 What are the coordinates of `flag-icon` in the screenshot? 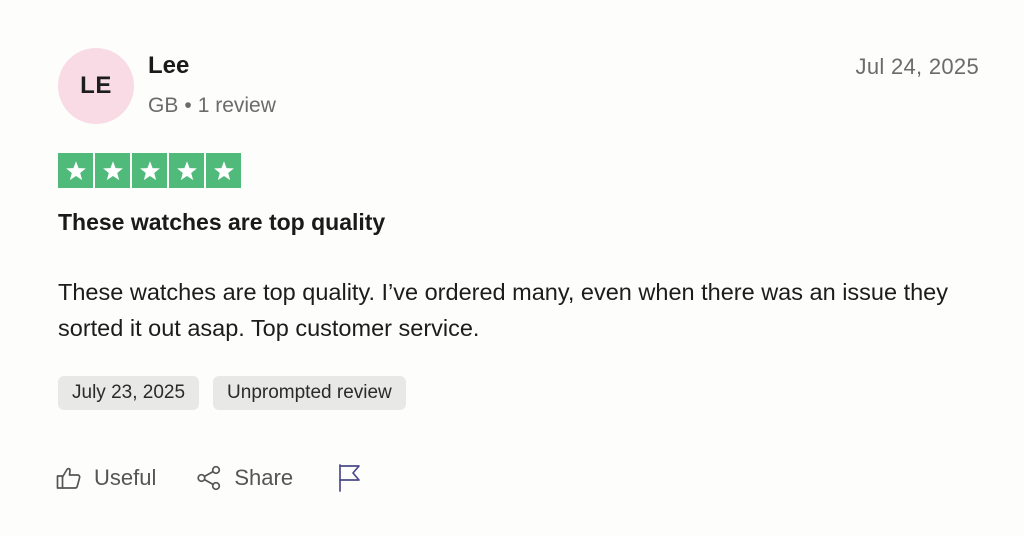 It's located at (350, 478).